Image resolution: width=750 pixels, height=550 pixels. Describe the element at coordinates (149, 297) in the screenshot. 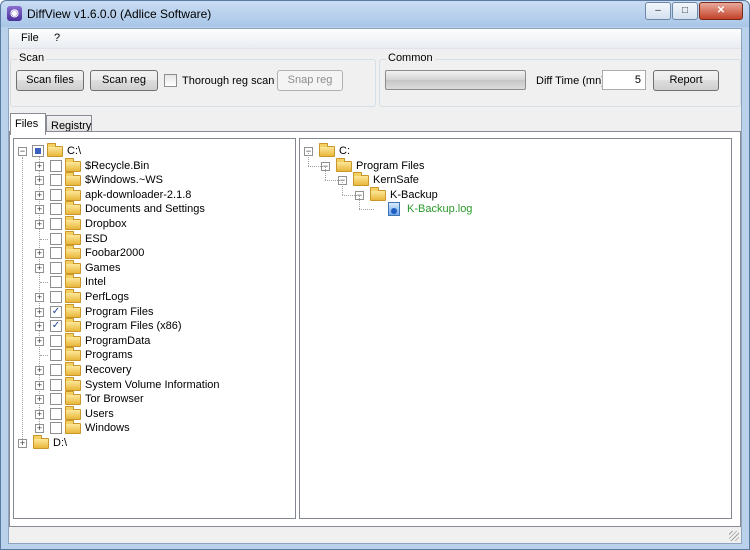

I see `tree-node: + PerfLogs` at that location.